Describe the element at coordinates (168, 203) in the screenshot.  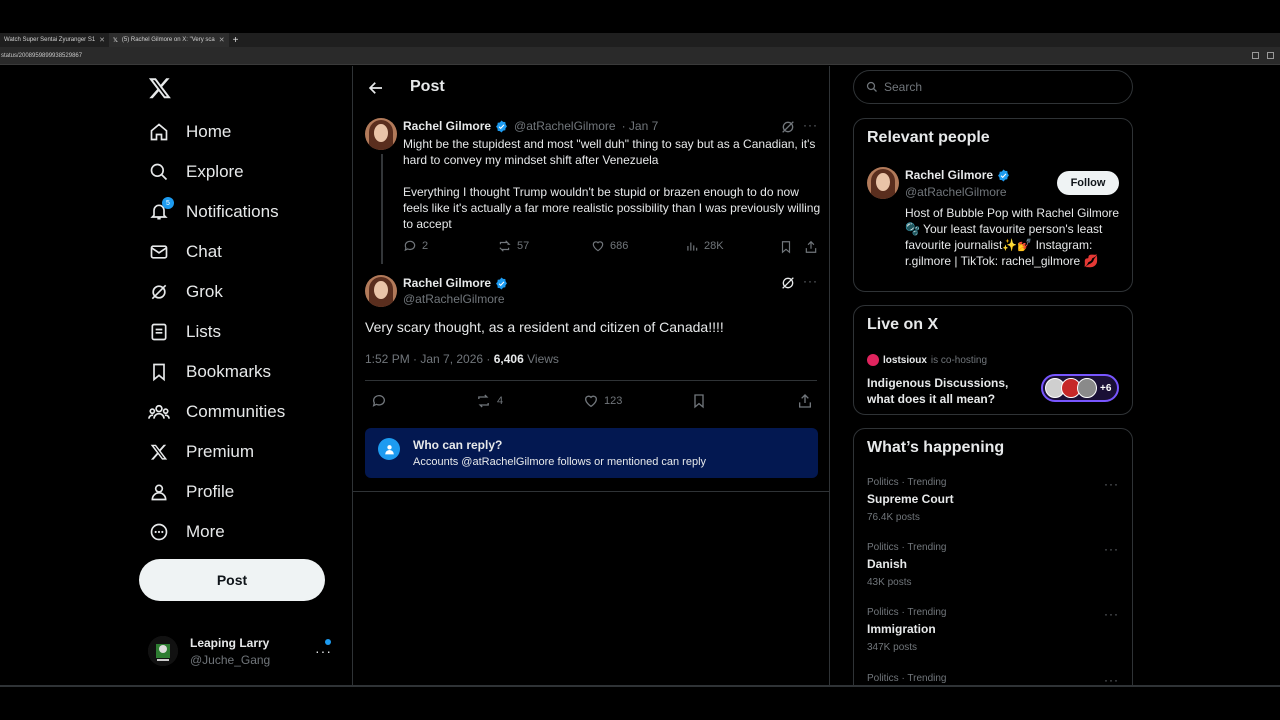
I see `notification-badge: 5` at that location.